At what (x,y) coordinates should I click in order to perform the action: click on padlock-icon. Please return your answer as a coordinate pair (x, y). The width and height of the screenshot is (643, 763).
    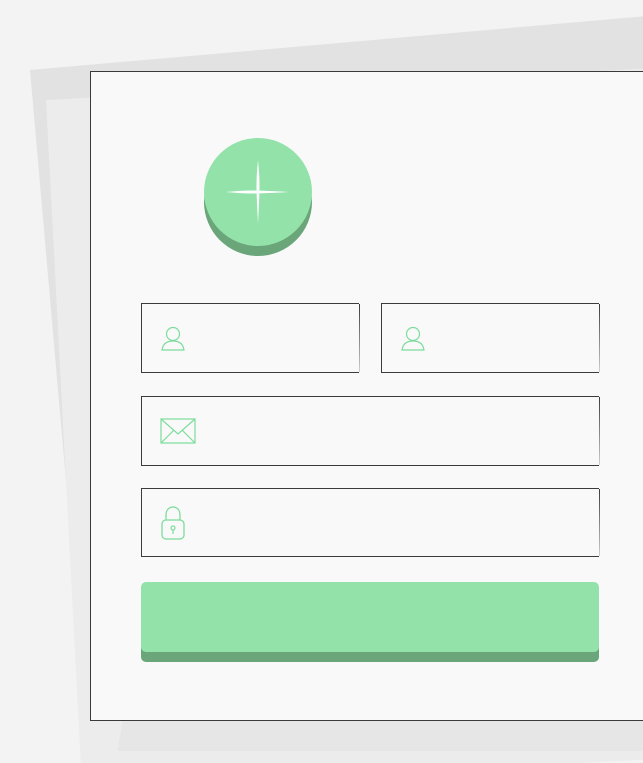
    Looking at the image, I should click on (173, 522).